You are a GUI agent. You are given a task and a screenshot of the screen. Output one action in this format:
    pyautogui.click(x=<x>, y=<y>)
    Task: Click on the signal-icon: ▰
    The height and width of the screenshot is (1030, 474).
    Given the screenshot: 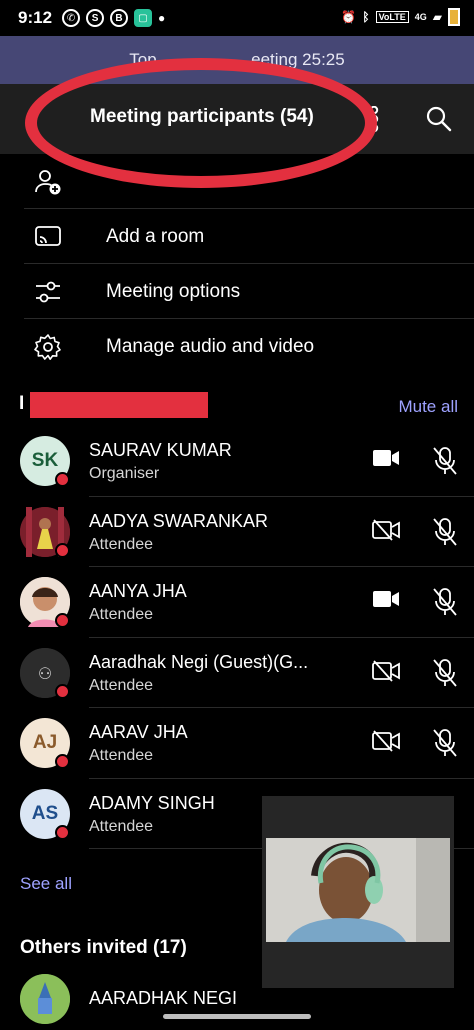 What is the action you would take?
    pyautogui.click(x=437, y=17)
    